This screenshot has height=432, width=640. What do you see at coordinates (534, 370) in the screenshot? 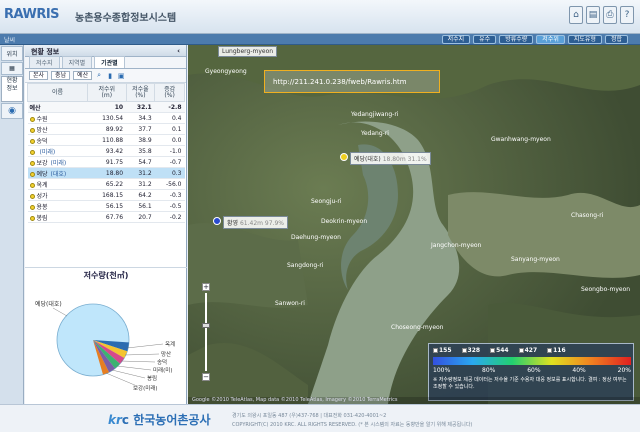
I see `legend-pct: 60%` at bounding box center [534, 370].